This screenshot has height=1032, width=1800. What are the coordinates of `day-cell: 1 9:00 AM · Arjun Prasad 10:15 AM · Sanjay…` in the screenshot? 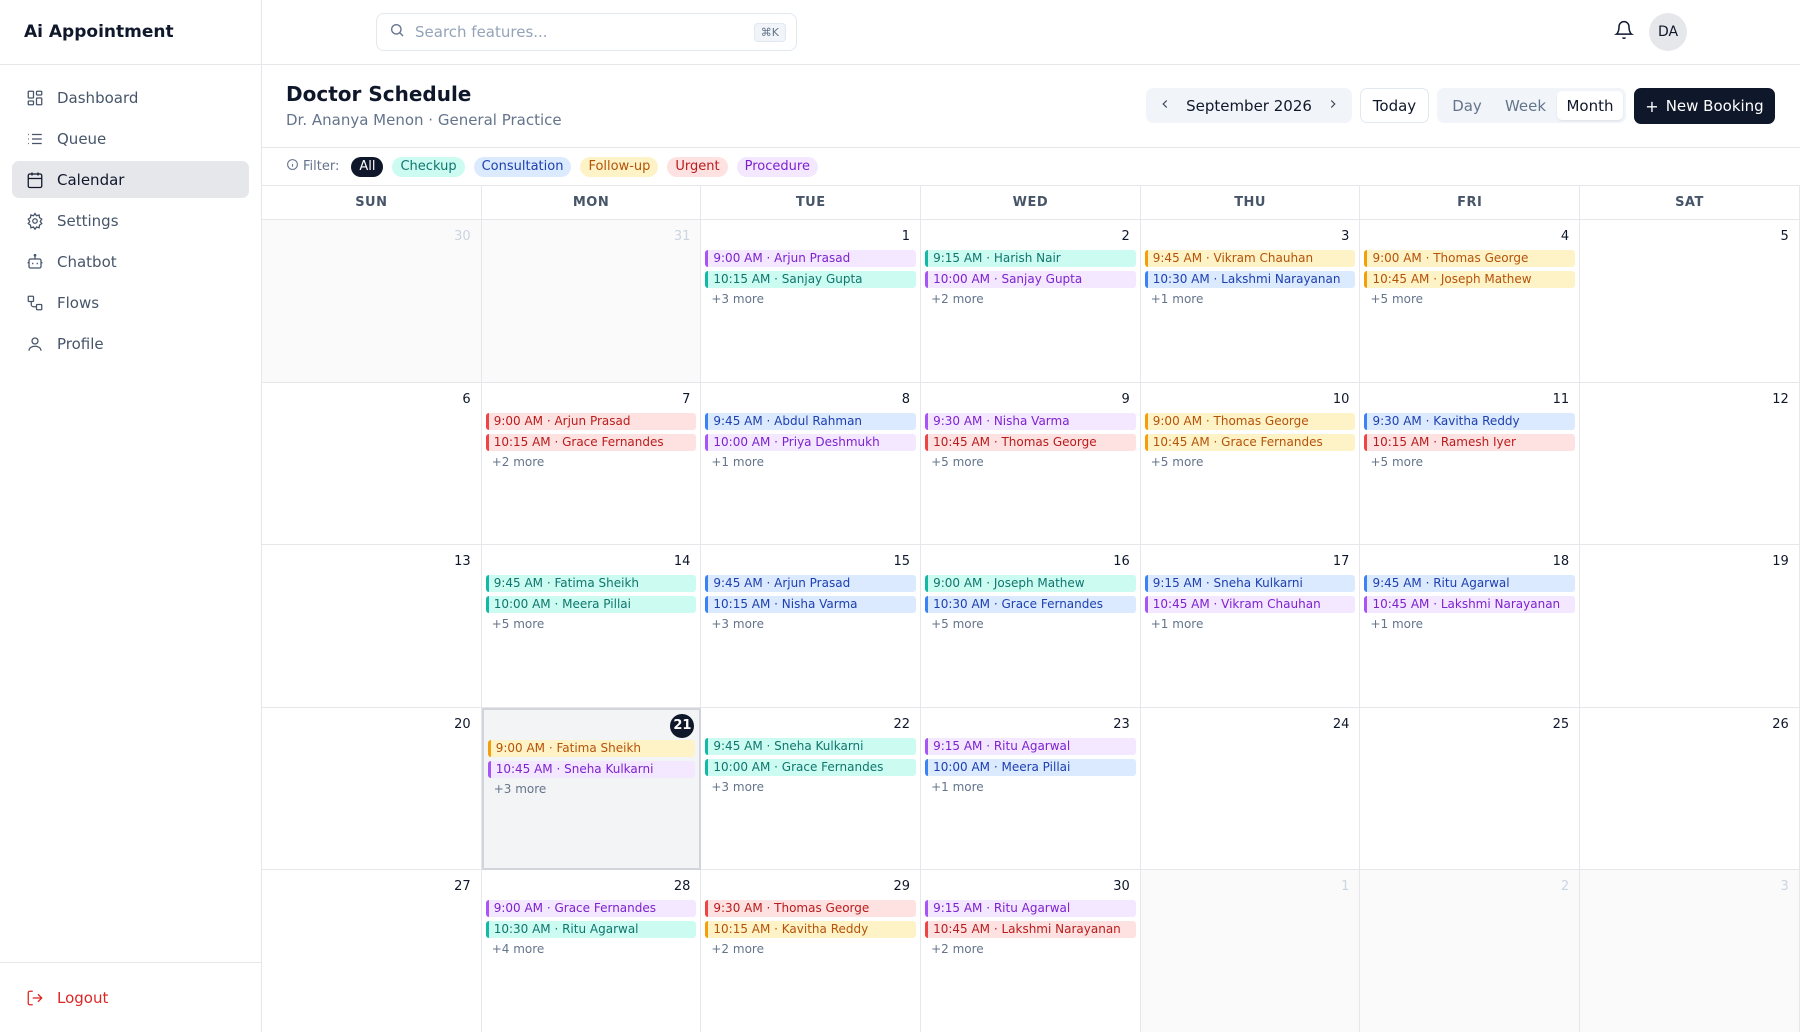 It's located at (811, 301).